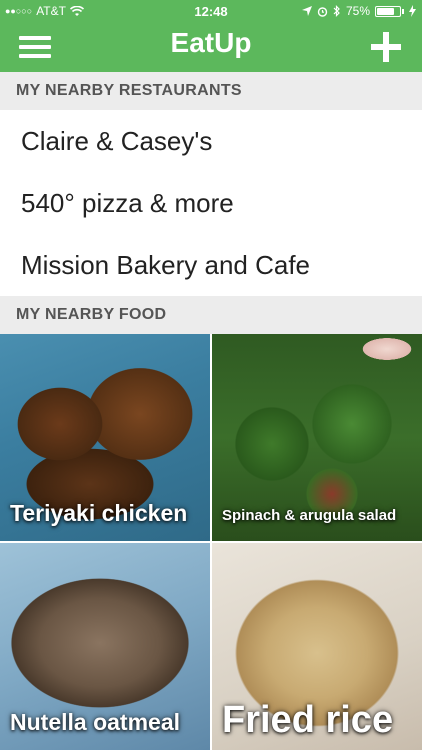 This screenshot has width=422, height=750. I want to click on food-tile-nutella-oatmeal: Nutella oatmeal, so click(105, 646).